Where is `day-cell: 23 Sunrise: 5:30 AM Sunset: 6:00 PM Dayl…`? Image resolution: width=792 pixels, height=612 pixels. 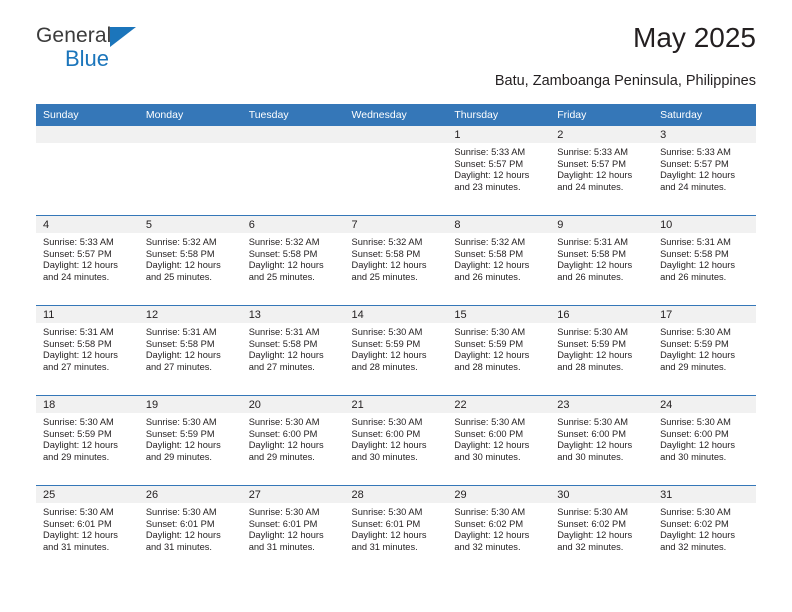 day-cell: 23 Sunrise: 5:30 AM Sunset: 6:00 PM Dayl… is located at coordinates (602, 440).